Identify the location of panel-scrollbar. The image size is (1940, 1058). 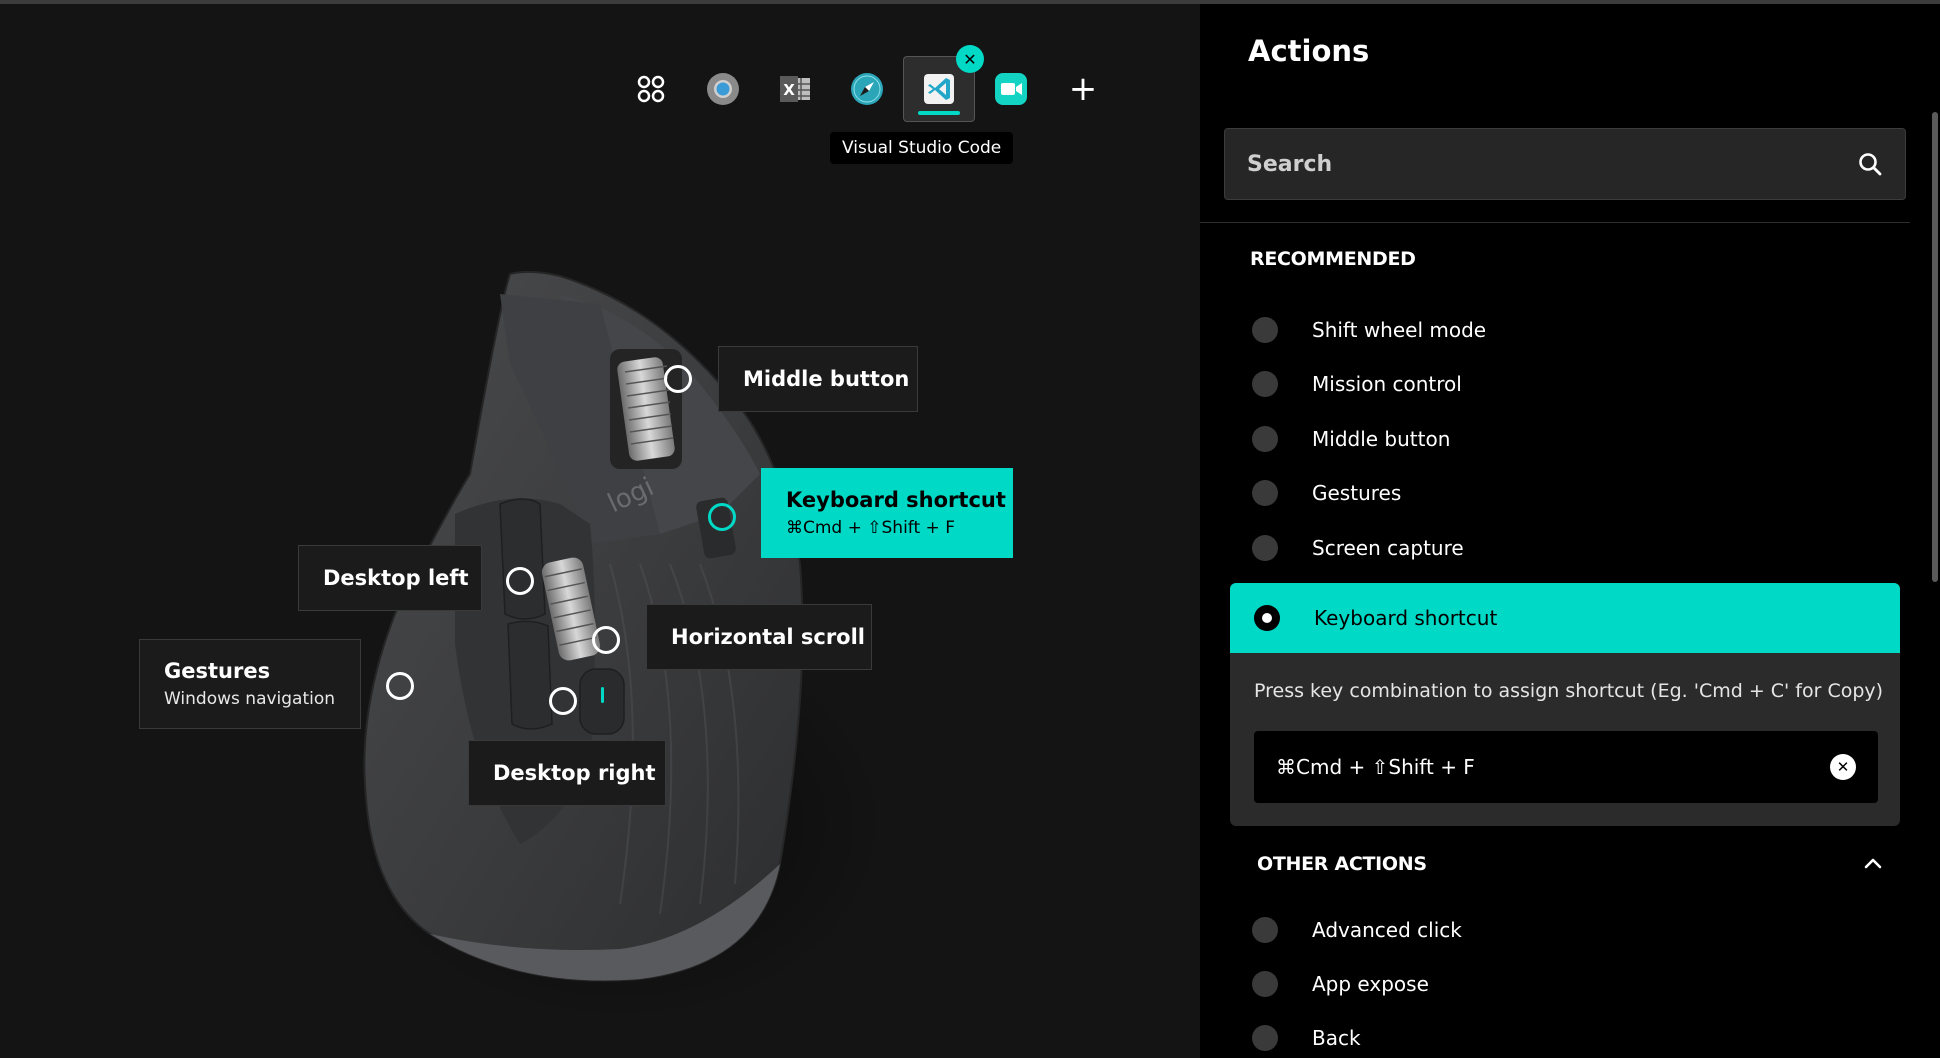
(1935, 347).